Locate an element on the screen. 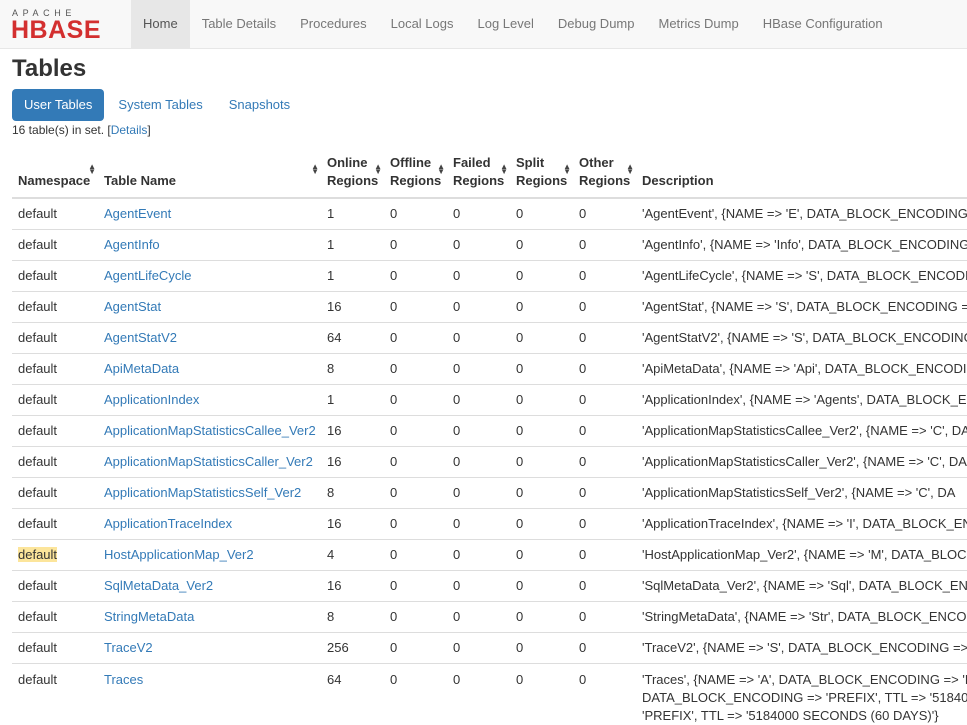 This screenshot has width=967, height=725. table-name-link: AgentLifeCycle is located at coordinates (147, 275).